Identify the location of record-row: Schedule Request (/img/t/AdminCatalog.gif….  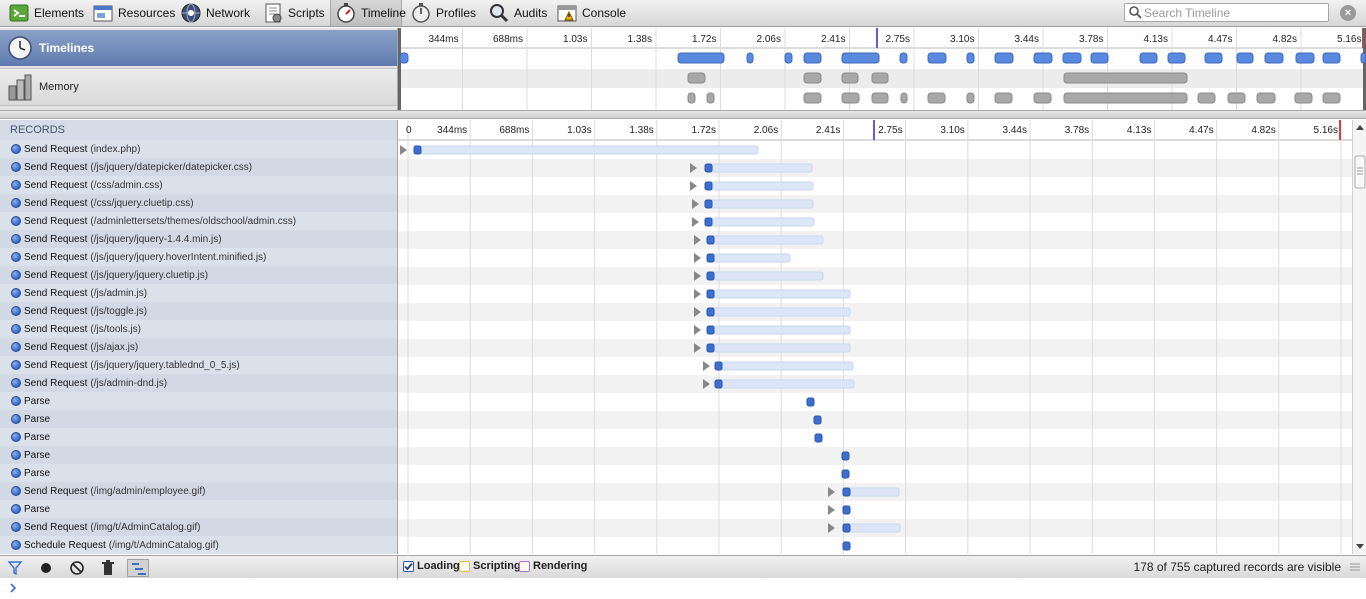
(198, 545).